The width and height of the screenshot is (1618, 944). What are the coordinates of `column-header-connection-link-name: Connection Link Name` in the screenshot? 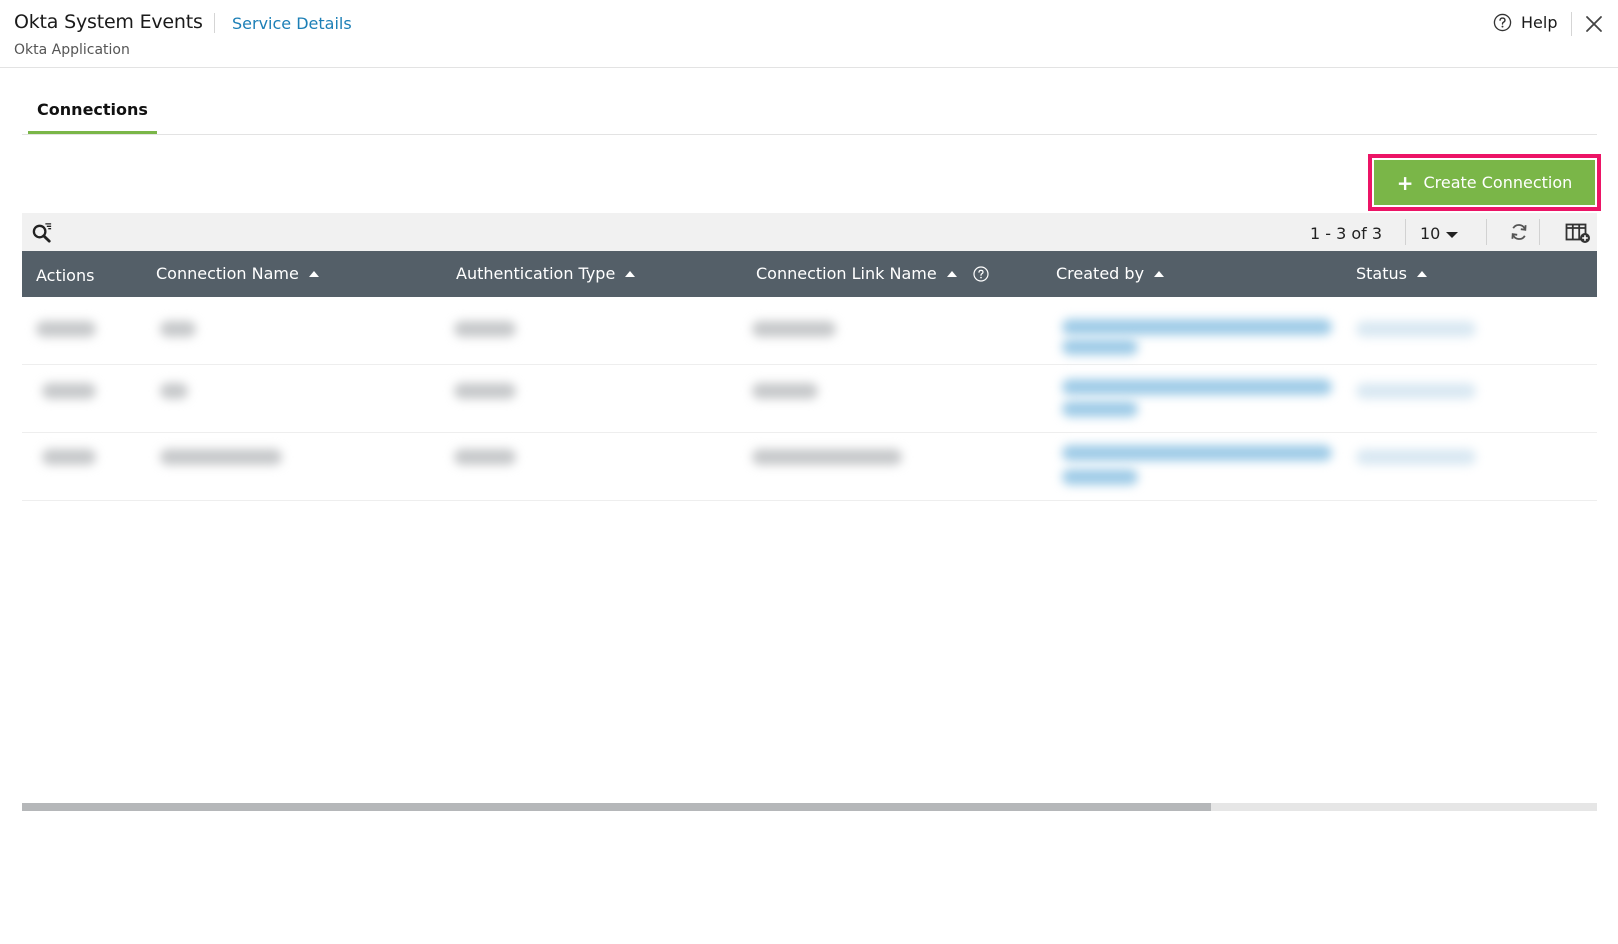 It's located at (872, 273).